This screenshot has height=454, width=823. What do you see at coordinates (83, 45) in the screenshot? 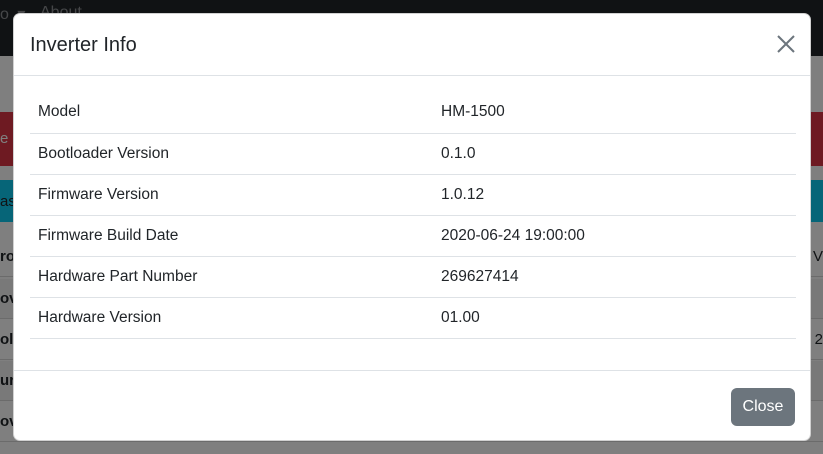
I see `modal-title: Inverter Info` at bounding box center [83, 45].